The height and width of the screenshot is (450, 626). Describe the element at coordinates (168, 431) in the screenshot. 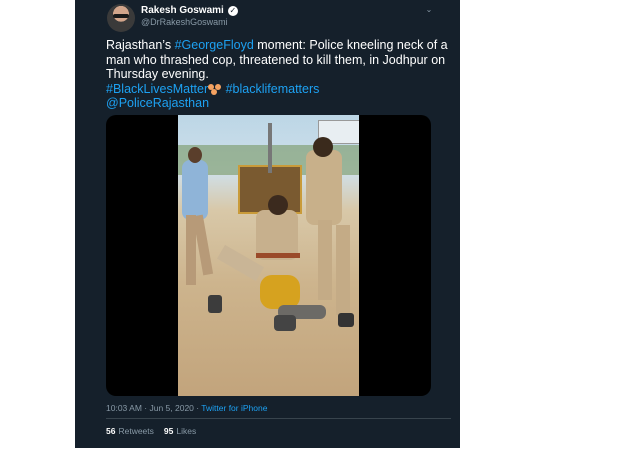

I see `likes-count: 95` at that location.